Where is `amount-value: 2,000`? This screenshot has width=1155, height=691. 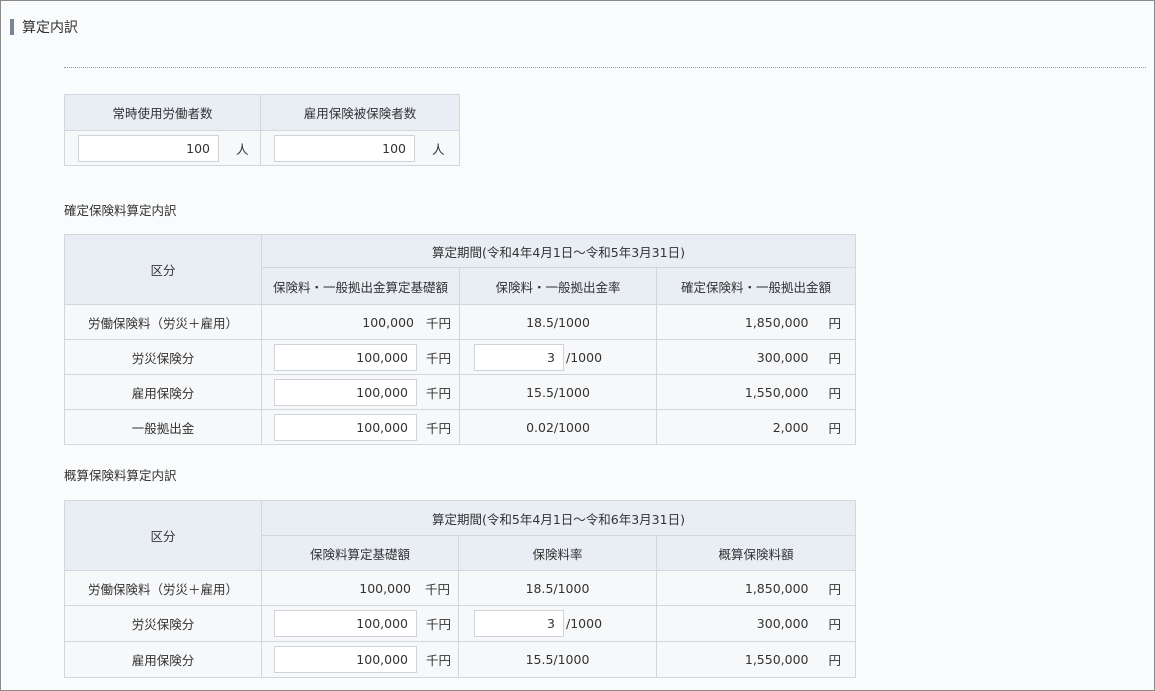
amount-value: 2,000 is located at coordinates (790, 427).